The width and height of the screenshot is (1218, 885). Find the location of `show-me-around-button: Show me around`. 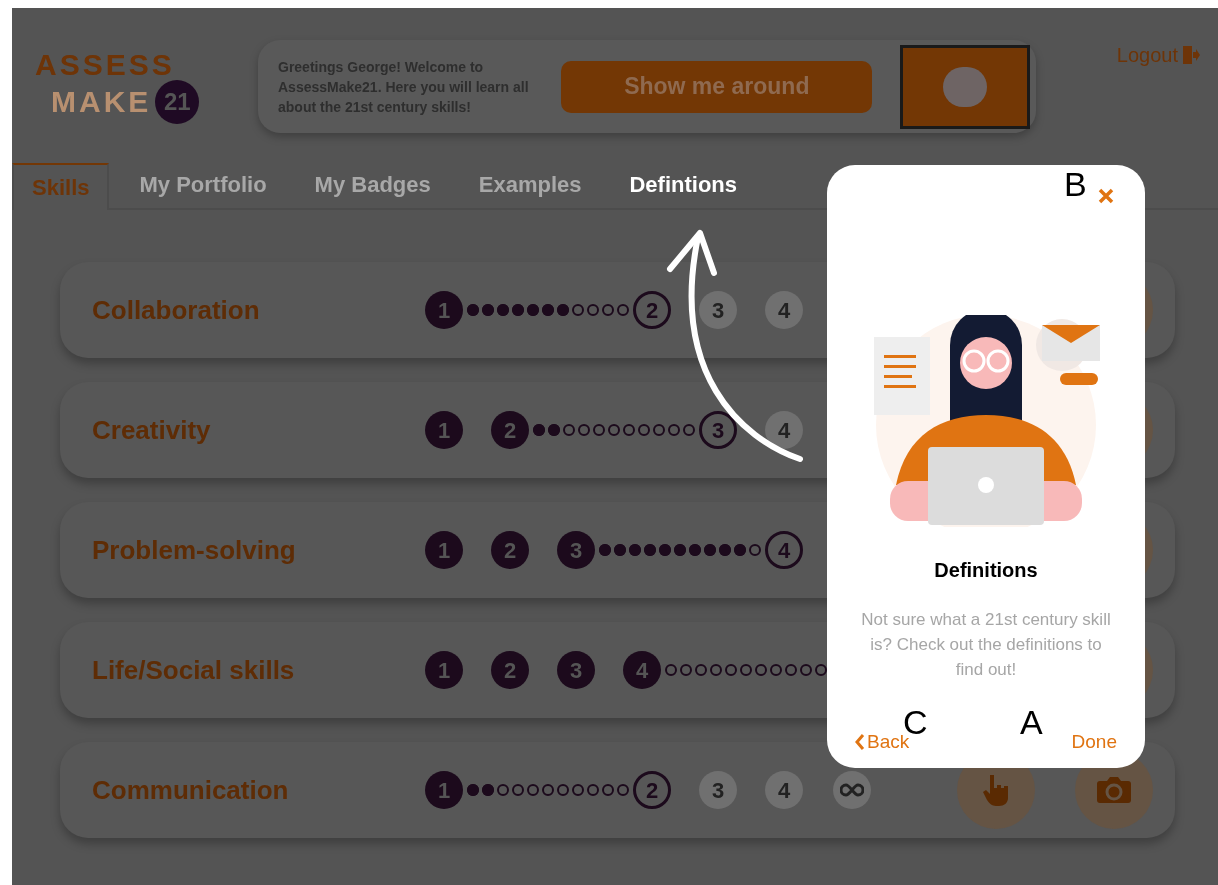

show-me-around-button: Show me around is located at coordinates (717, 86).